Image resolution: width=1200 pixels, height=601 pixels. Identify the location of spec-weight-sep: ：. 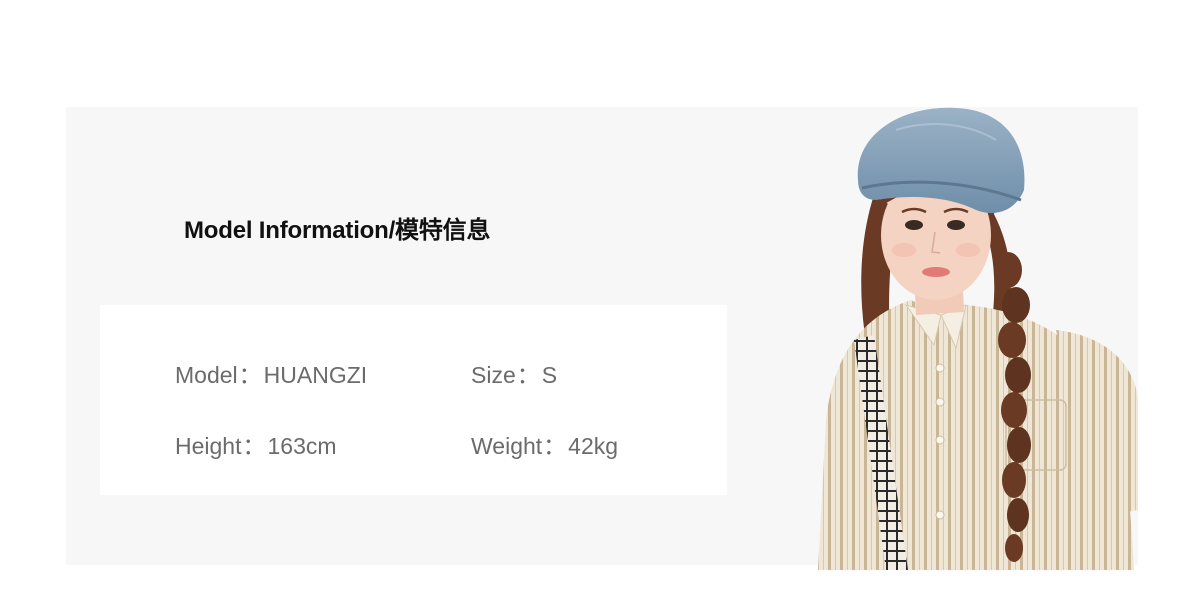
(555, 446).